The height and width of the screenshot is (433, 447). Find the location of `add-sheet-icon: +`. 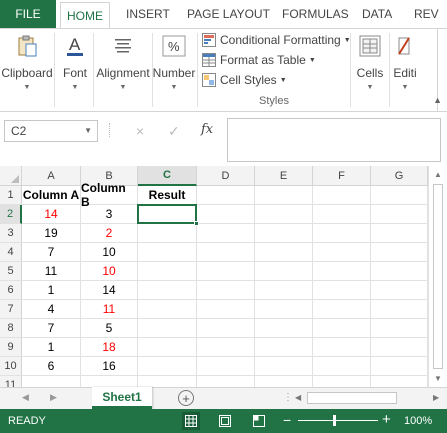

add-sheet-icon: + is located at coordinates (186, 398).